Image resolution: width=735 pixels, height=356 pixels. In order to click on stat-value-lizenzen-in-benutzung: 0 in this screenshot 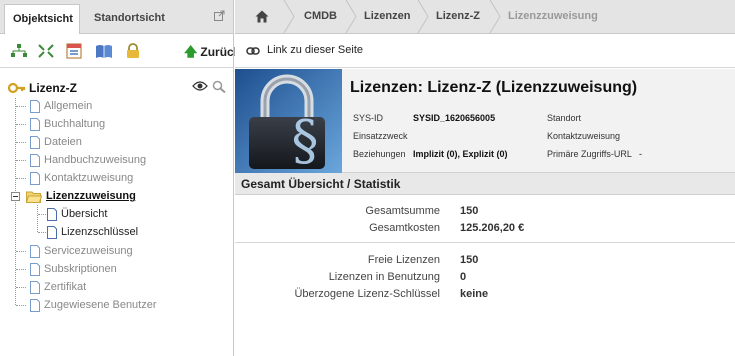, I will do `click(463, 277)`.